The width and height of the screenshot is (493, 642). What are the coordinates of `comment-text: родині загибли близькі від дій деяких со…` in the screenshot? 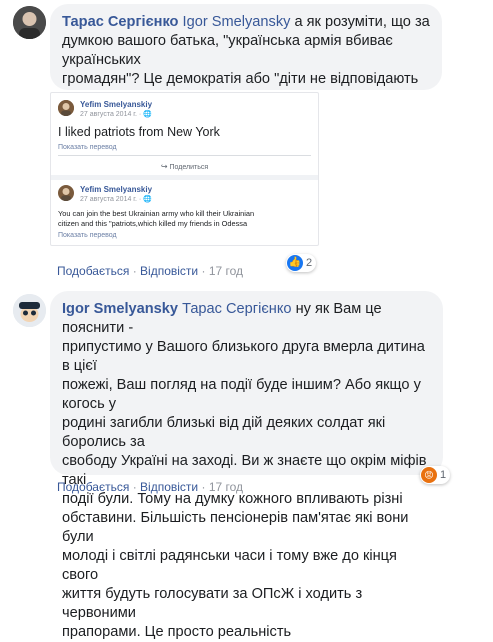 It's located at (224, 432).